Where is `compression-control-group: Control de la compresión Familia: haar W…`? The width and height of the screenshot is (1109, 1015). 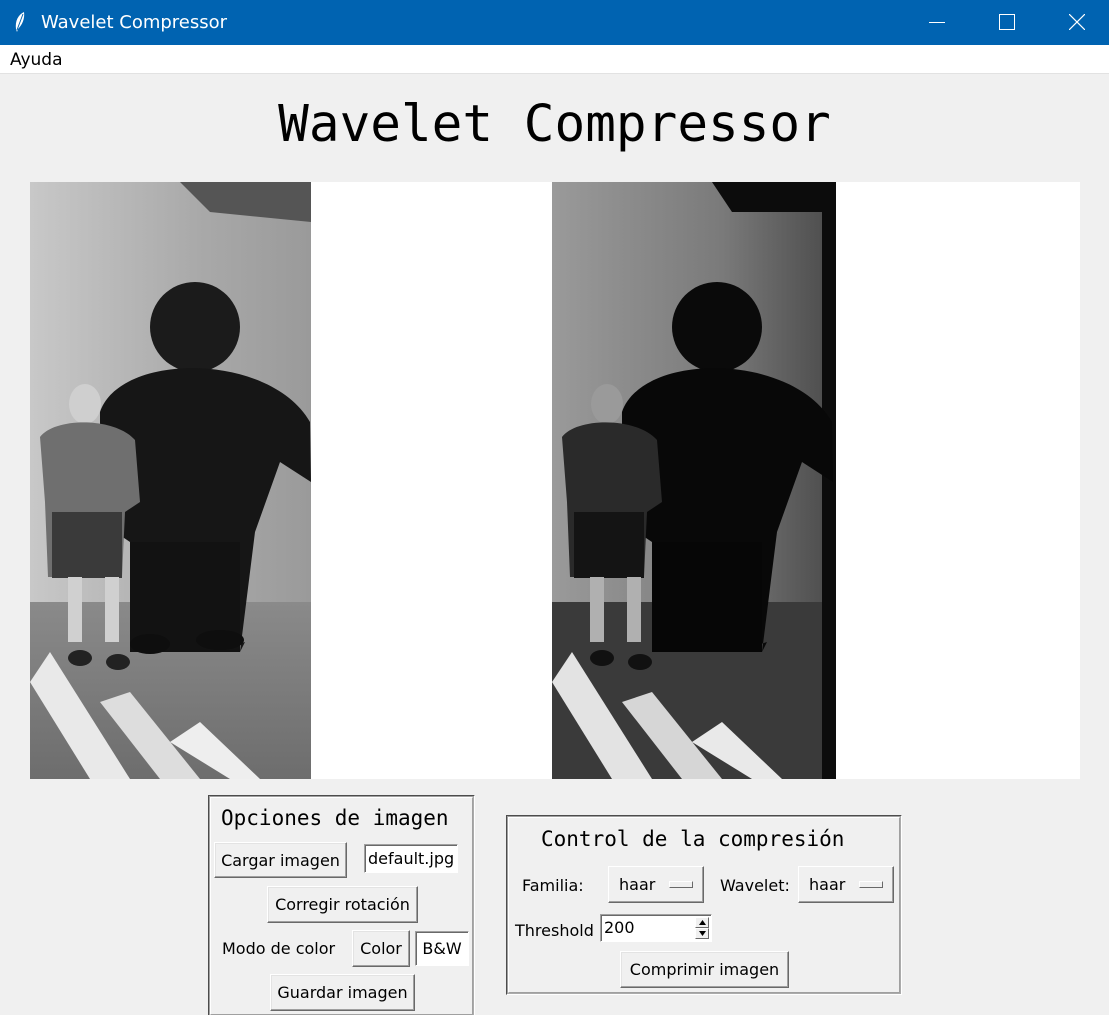
compression-control-group: Control de la compresión Familia: haar W… is located at coordinates (704, 905).